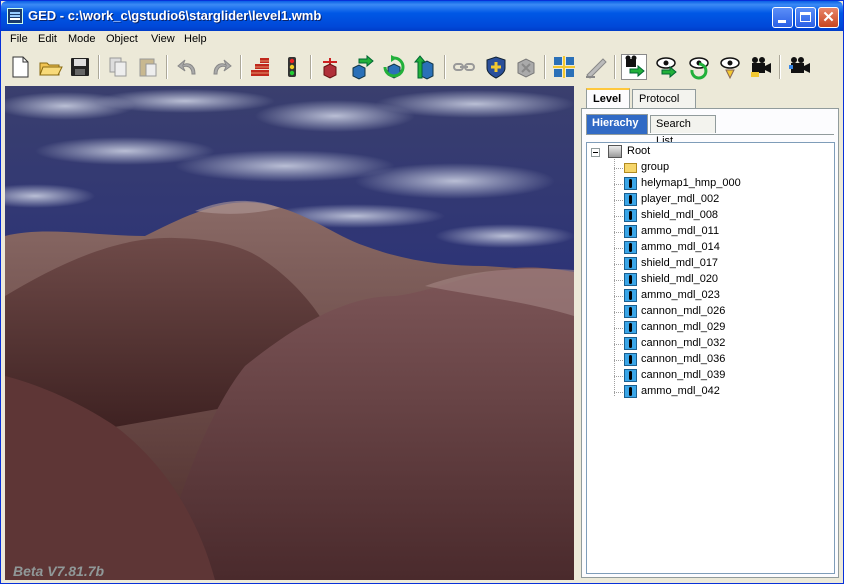 This screenshot has height=584, width=844. I want to click on menu-mode: Mode, so click(82, 39).